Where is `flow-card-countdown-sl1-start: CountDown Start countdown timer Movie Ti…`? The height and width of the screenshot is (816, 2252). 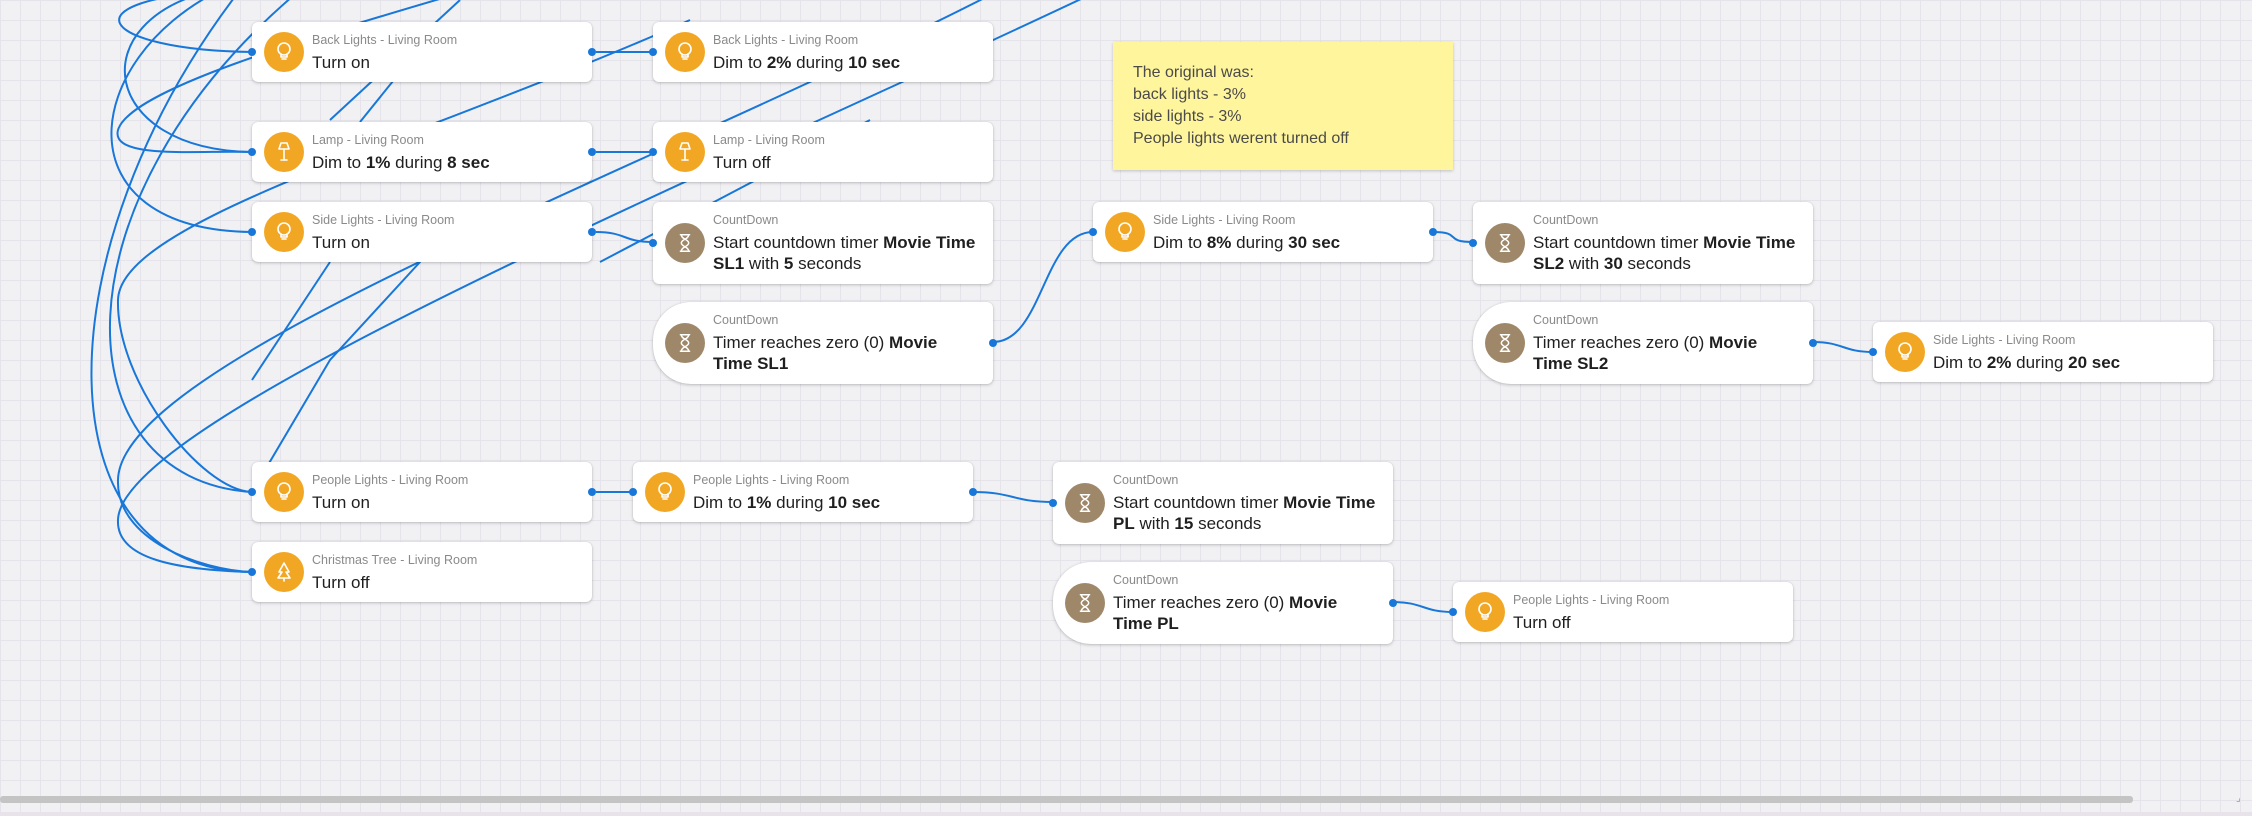
flow-card-countdown-sl1-start: CountDown Start countdown timer Movie Ti… is located at coordinates (821, 243).